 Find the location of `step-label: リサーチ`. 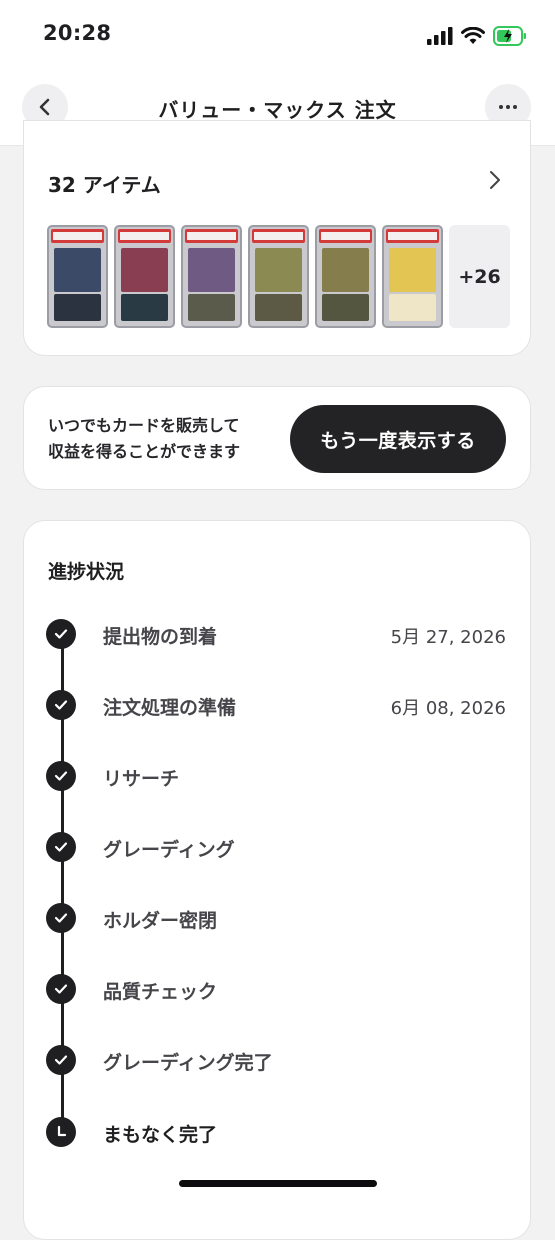

step-label: リサーチ is located at coordinates (141, 779).